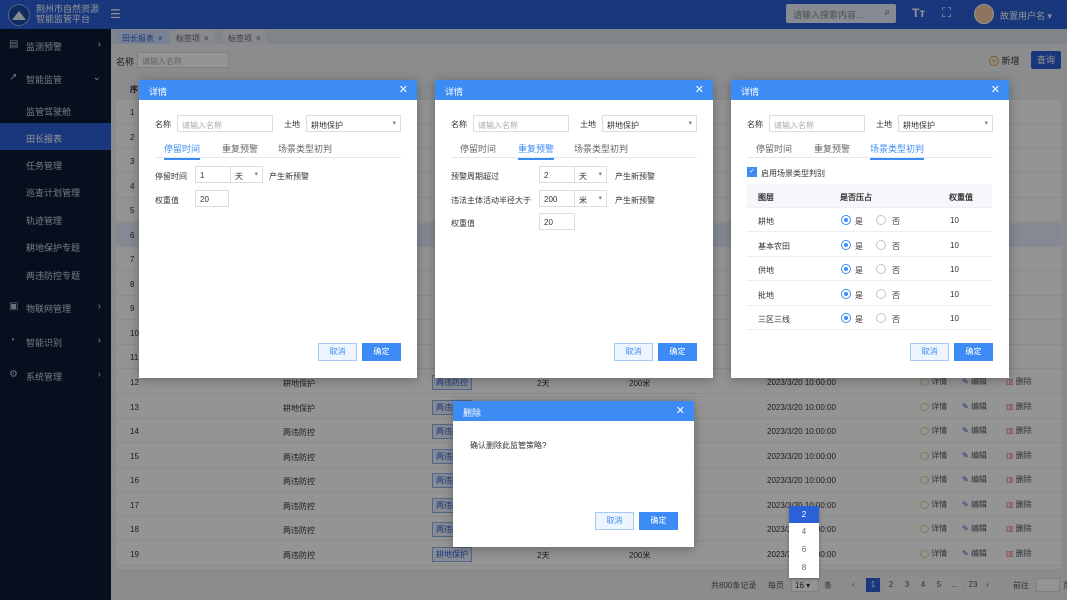  Describe the element at coordinates (171, 176) in the screenshot. I see `stay-time-label: 停留时间` at that location.